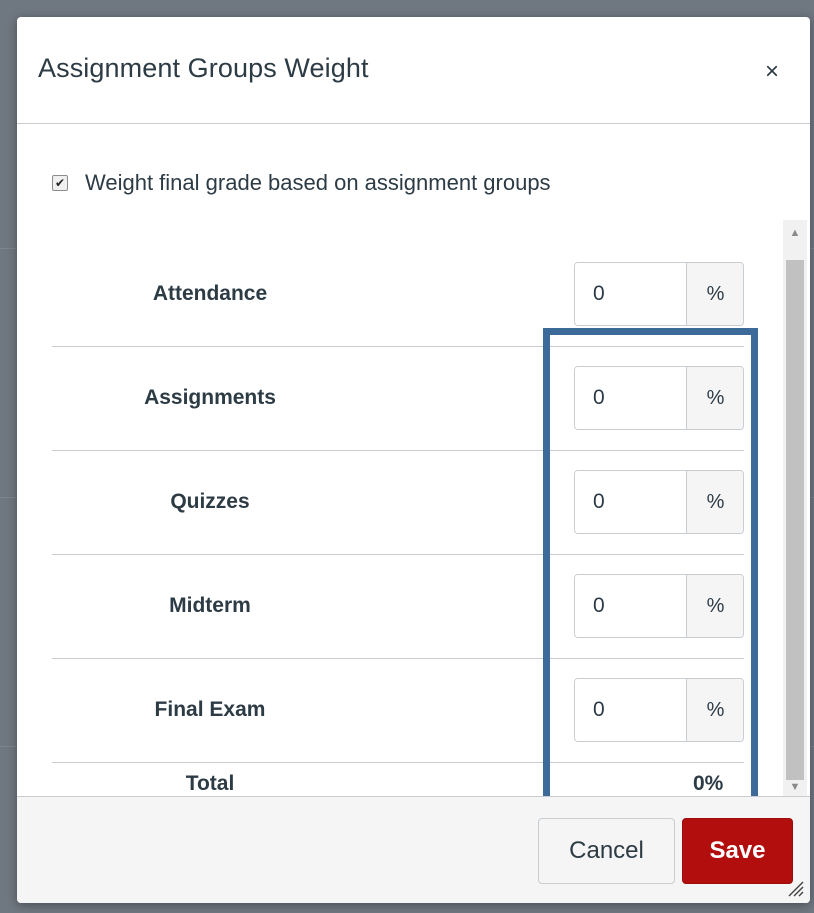 The image size is (814, 913). What do you see at coordinates (398, 606) in the screenshot?
I see `group-row-midterm: Midterm %` at bounding box center [398, 606].